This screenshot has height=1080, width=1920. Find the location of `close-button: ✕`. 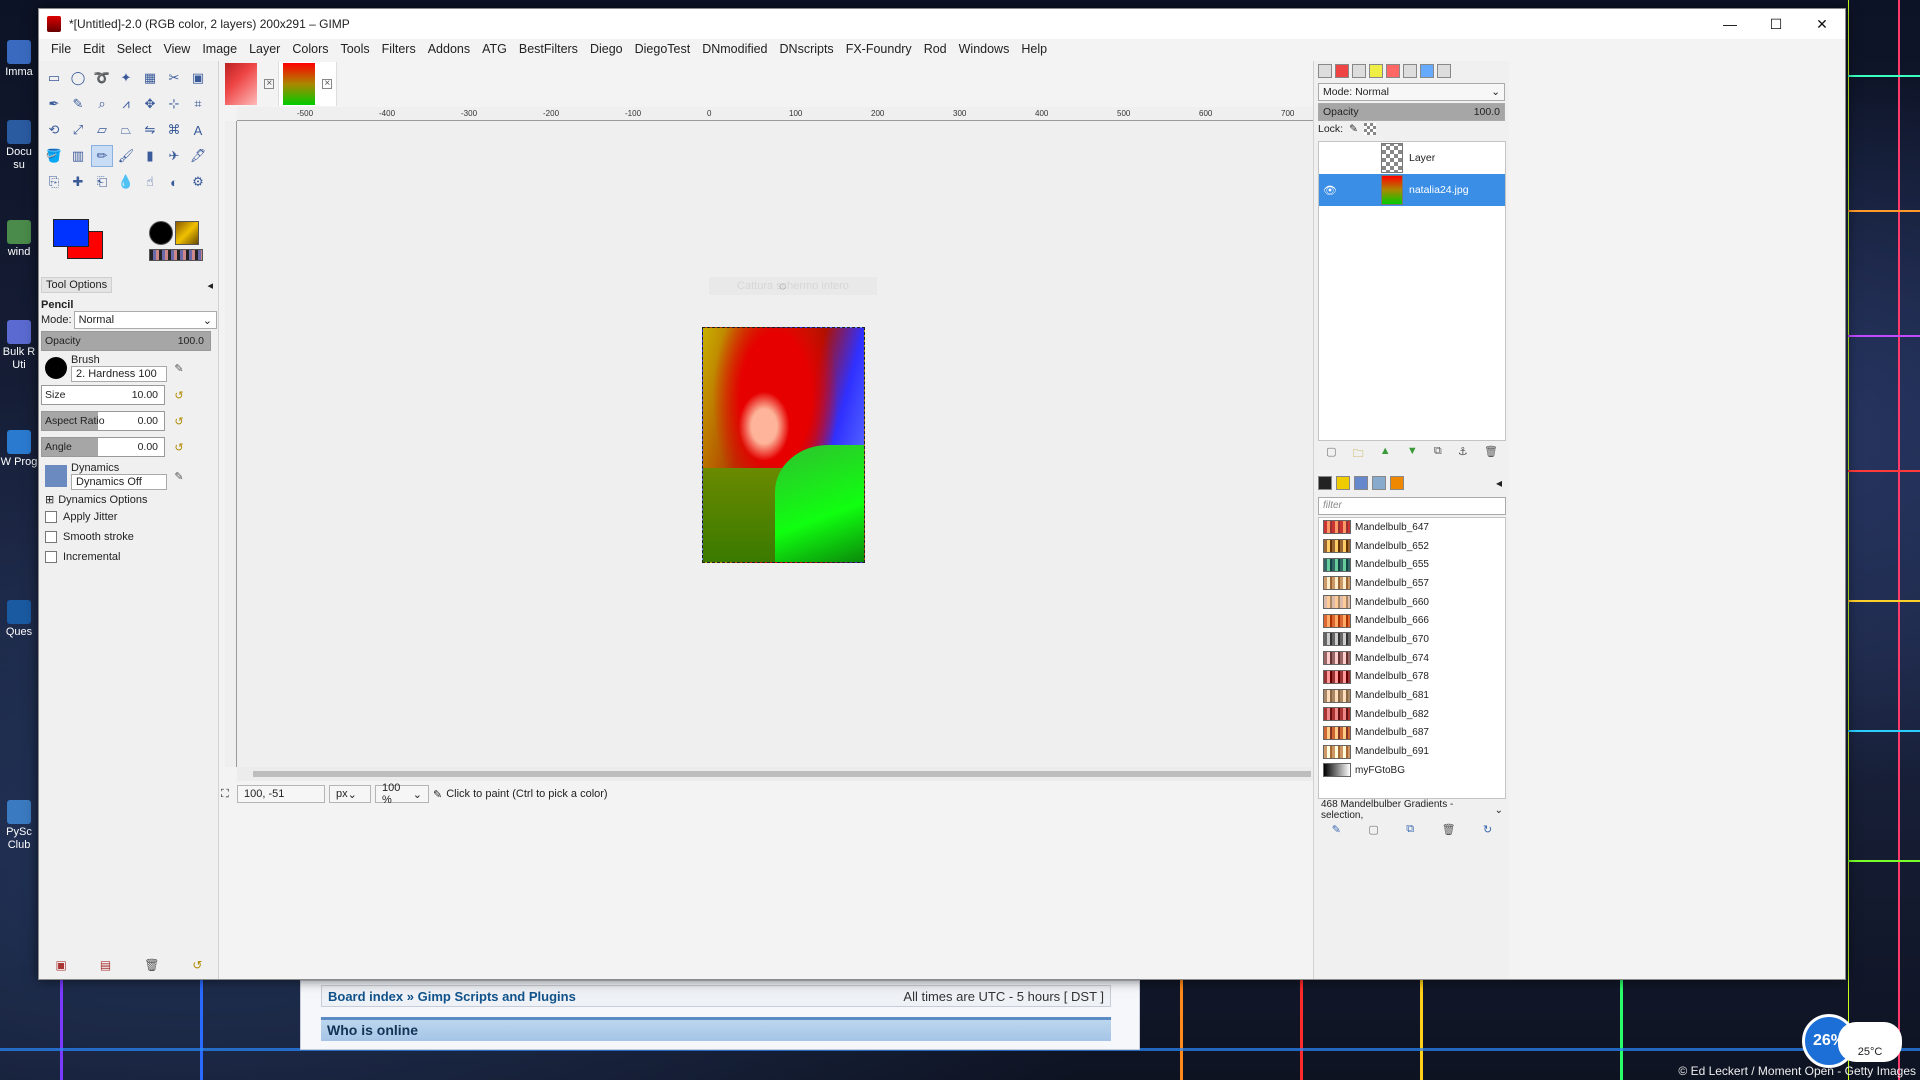

close-button: ✕ is located at coordinates (1822, 24).